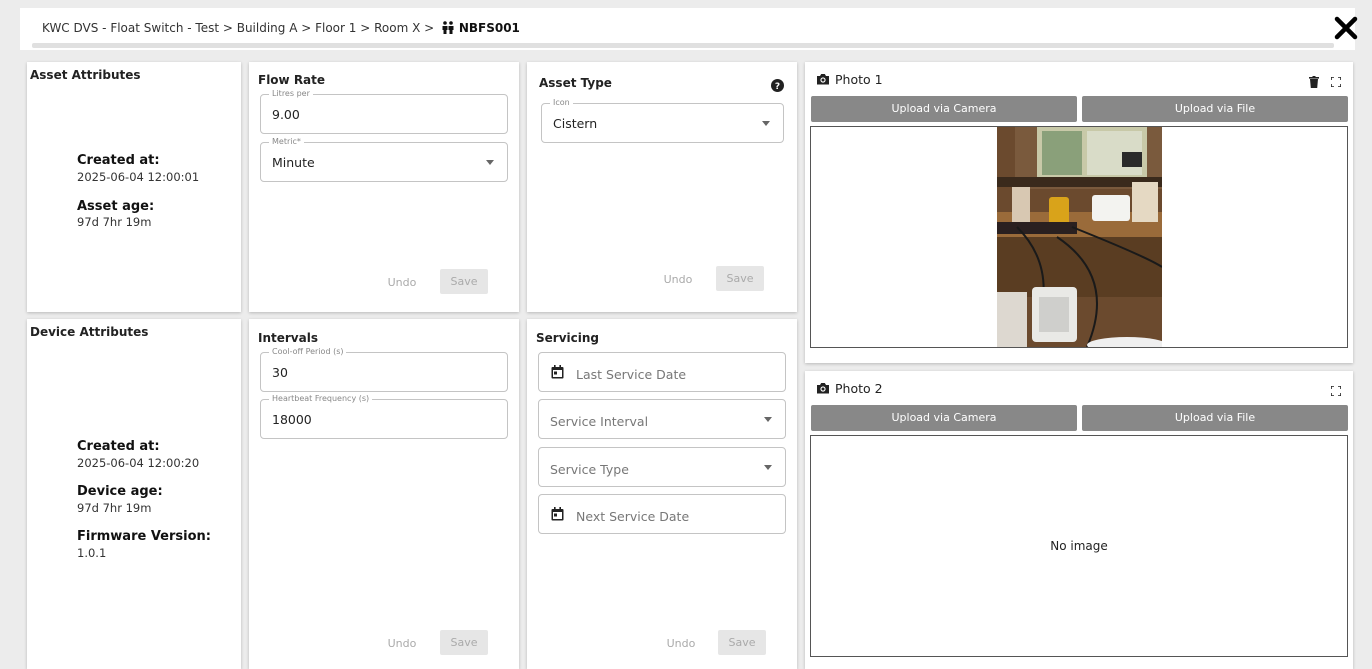 The height and width of the screenshot is (669, 1372). I want to click on help-icon: ?, so click(777, 85).